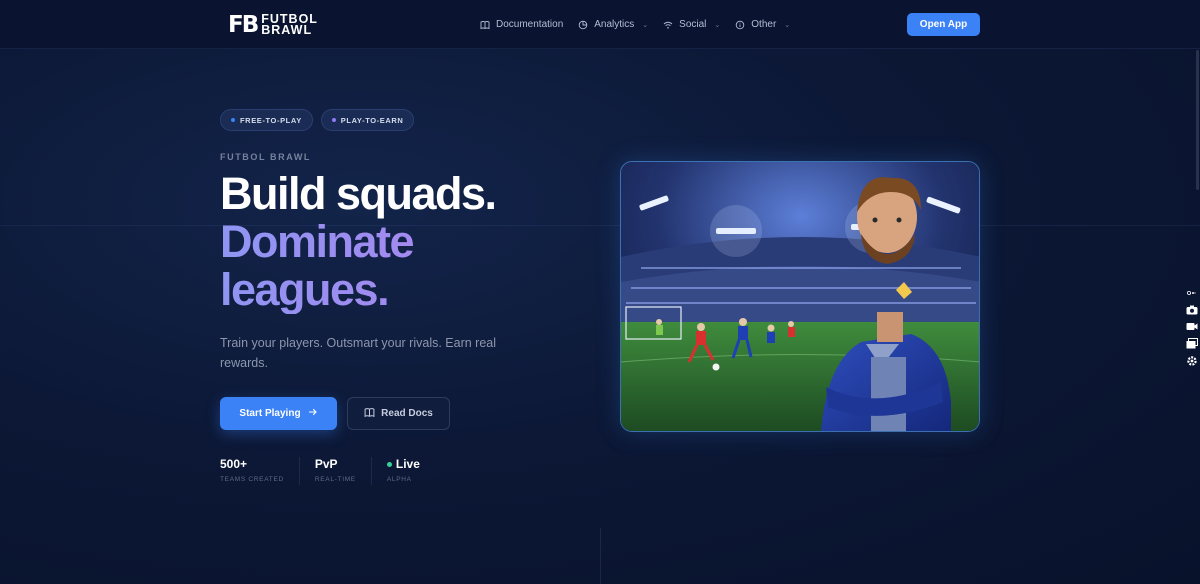  Describe the element at coordinates (313, 413) in the screenshot. I see `arrow-right-icon` at that location.